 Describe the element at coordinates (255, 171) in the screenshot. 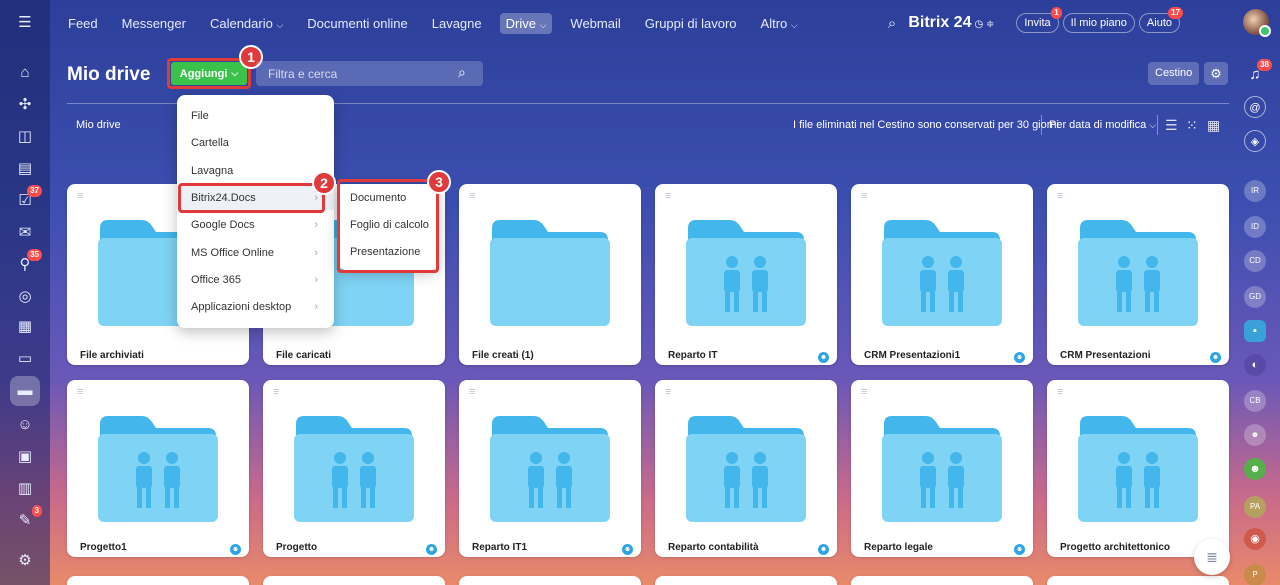

I see `menu-item: Lavagna` at that location.